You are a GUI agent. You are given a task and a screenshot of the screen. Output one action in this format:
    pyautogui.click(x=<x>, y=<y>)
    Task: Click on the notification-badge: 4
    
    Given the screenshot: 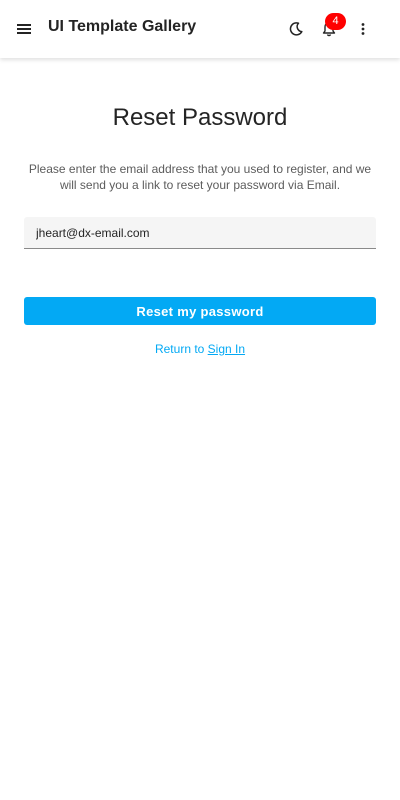 What is the action you would take?
    pyautogui.click(x=335, y=21)
    